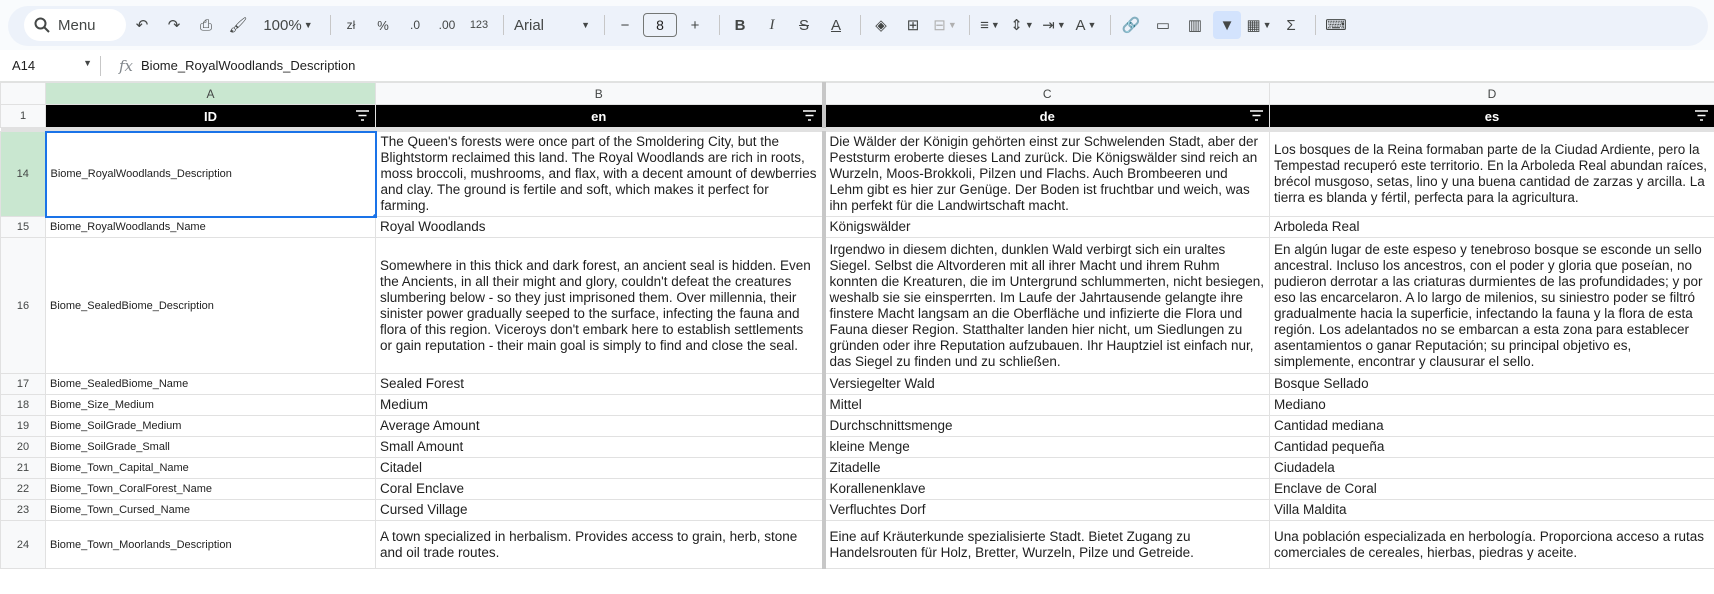  Describe the element at coordinates (1163, 25) in the screenshot. I see `insert-comment-icon: ▭` at that location.